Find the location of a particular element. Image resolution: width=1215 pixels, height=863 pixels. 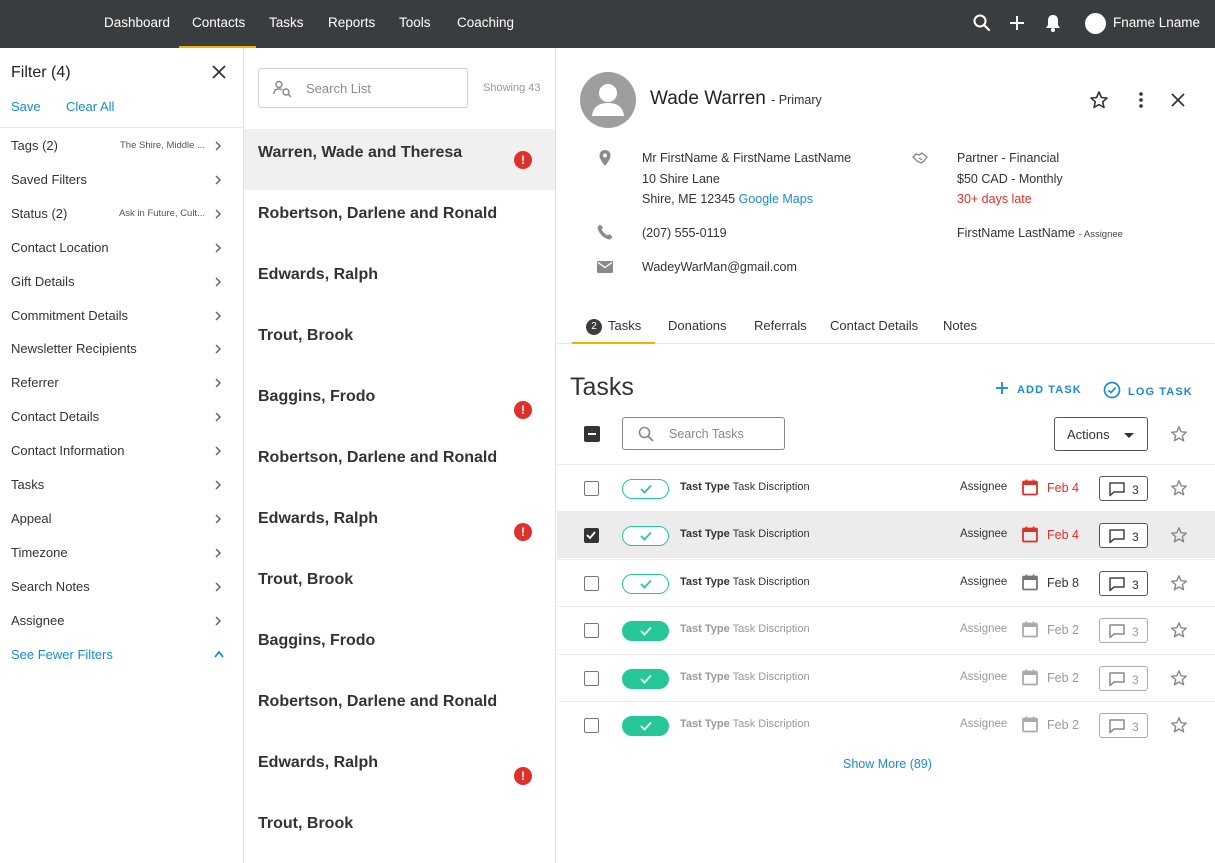

filter-row: Timezone is located at coordinates (121, 553).